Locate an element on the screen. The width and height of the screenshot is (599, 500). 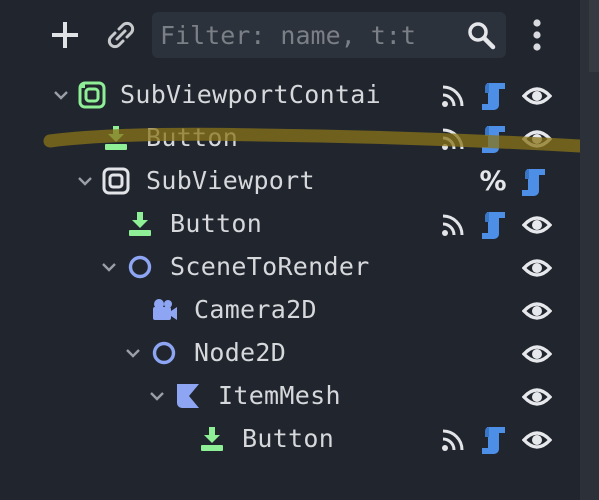
scene-toolbar is located at coordinates (290, 35).